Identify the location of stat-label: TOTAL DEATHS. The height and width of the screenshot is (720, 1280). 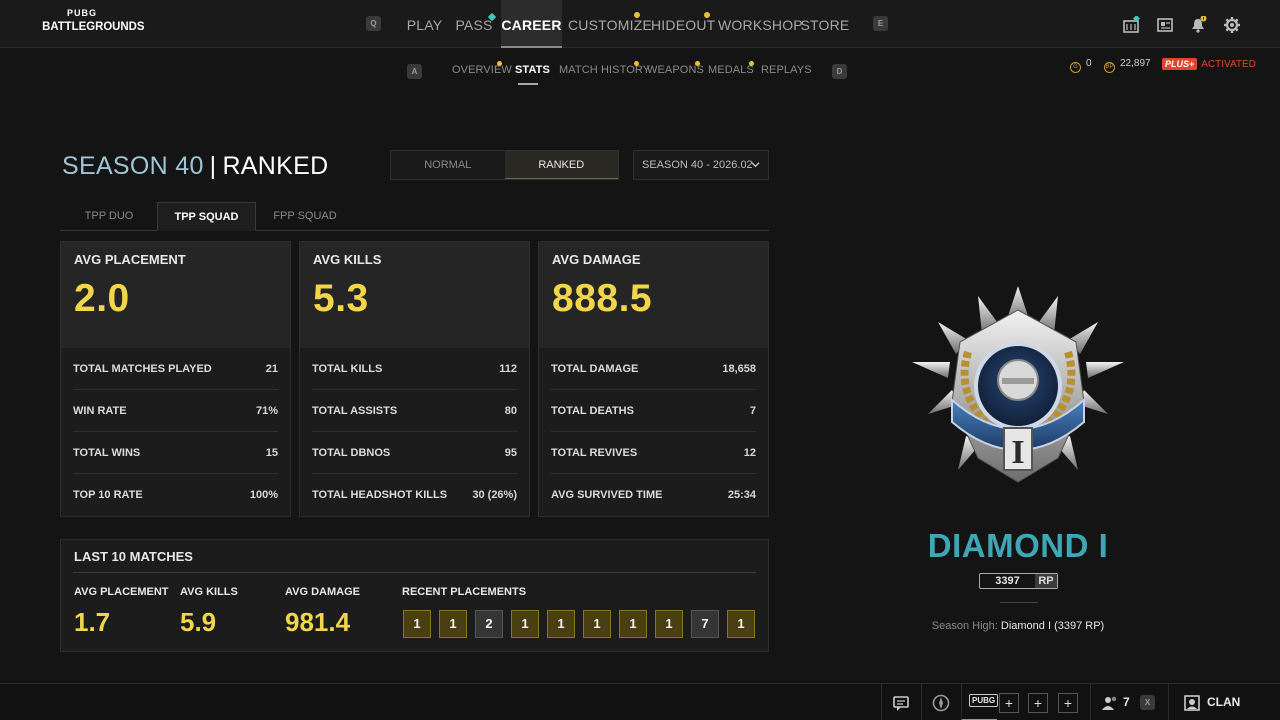
(592, 410).